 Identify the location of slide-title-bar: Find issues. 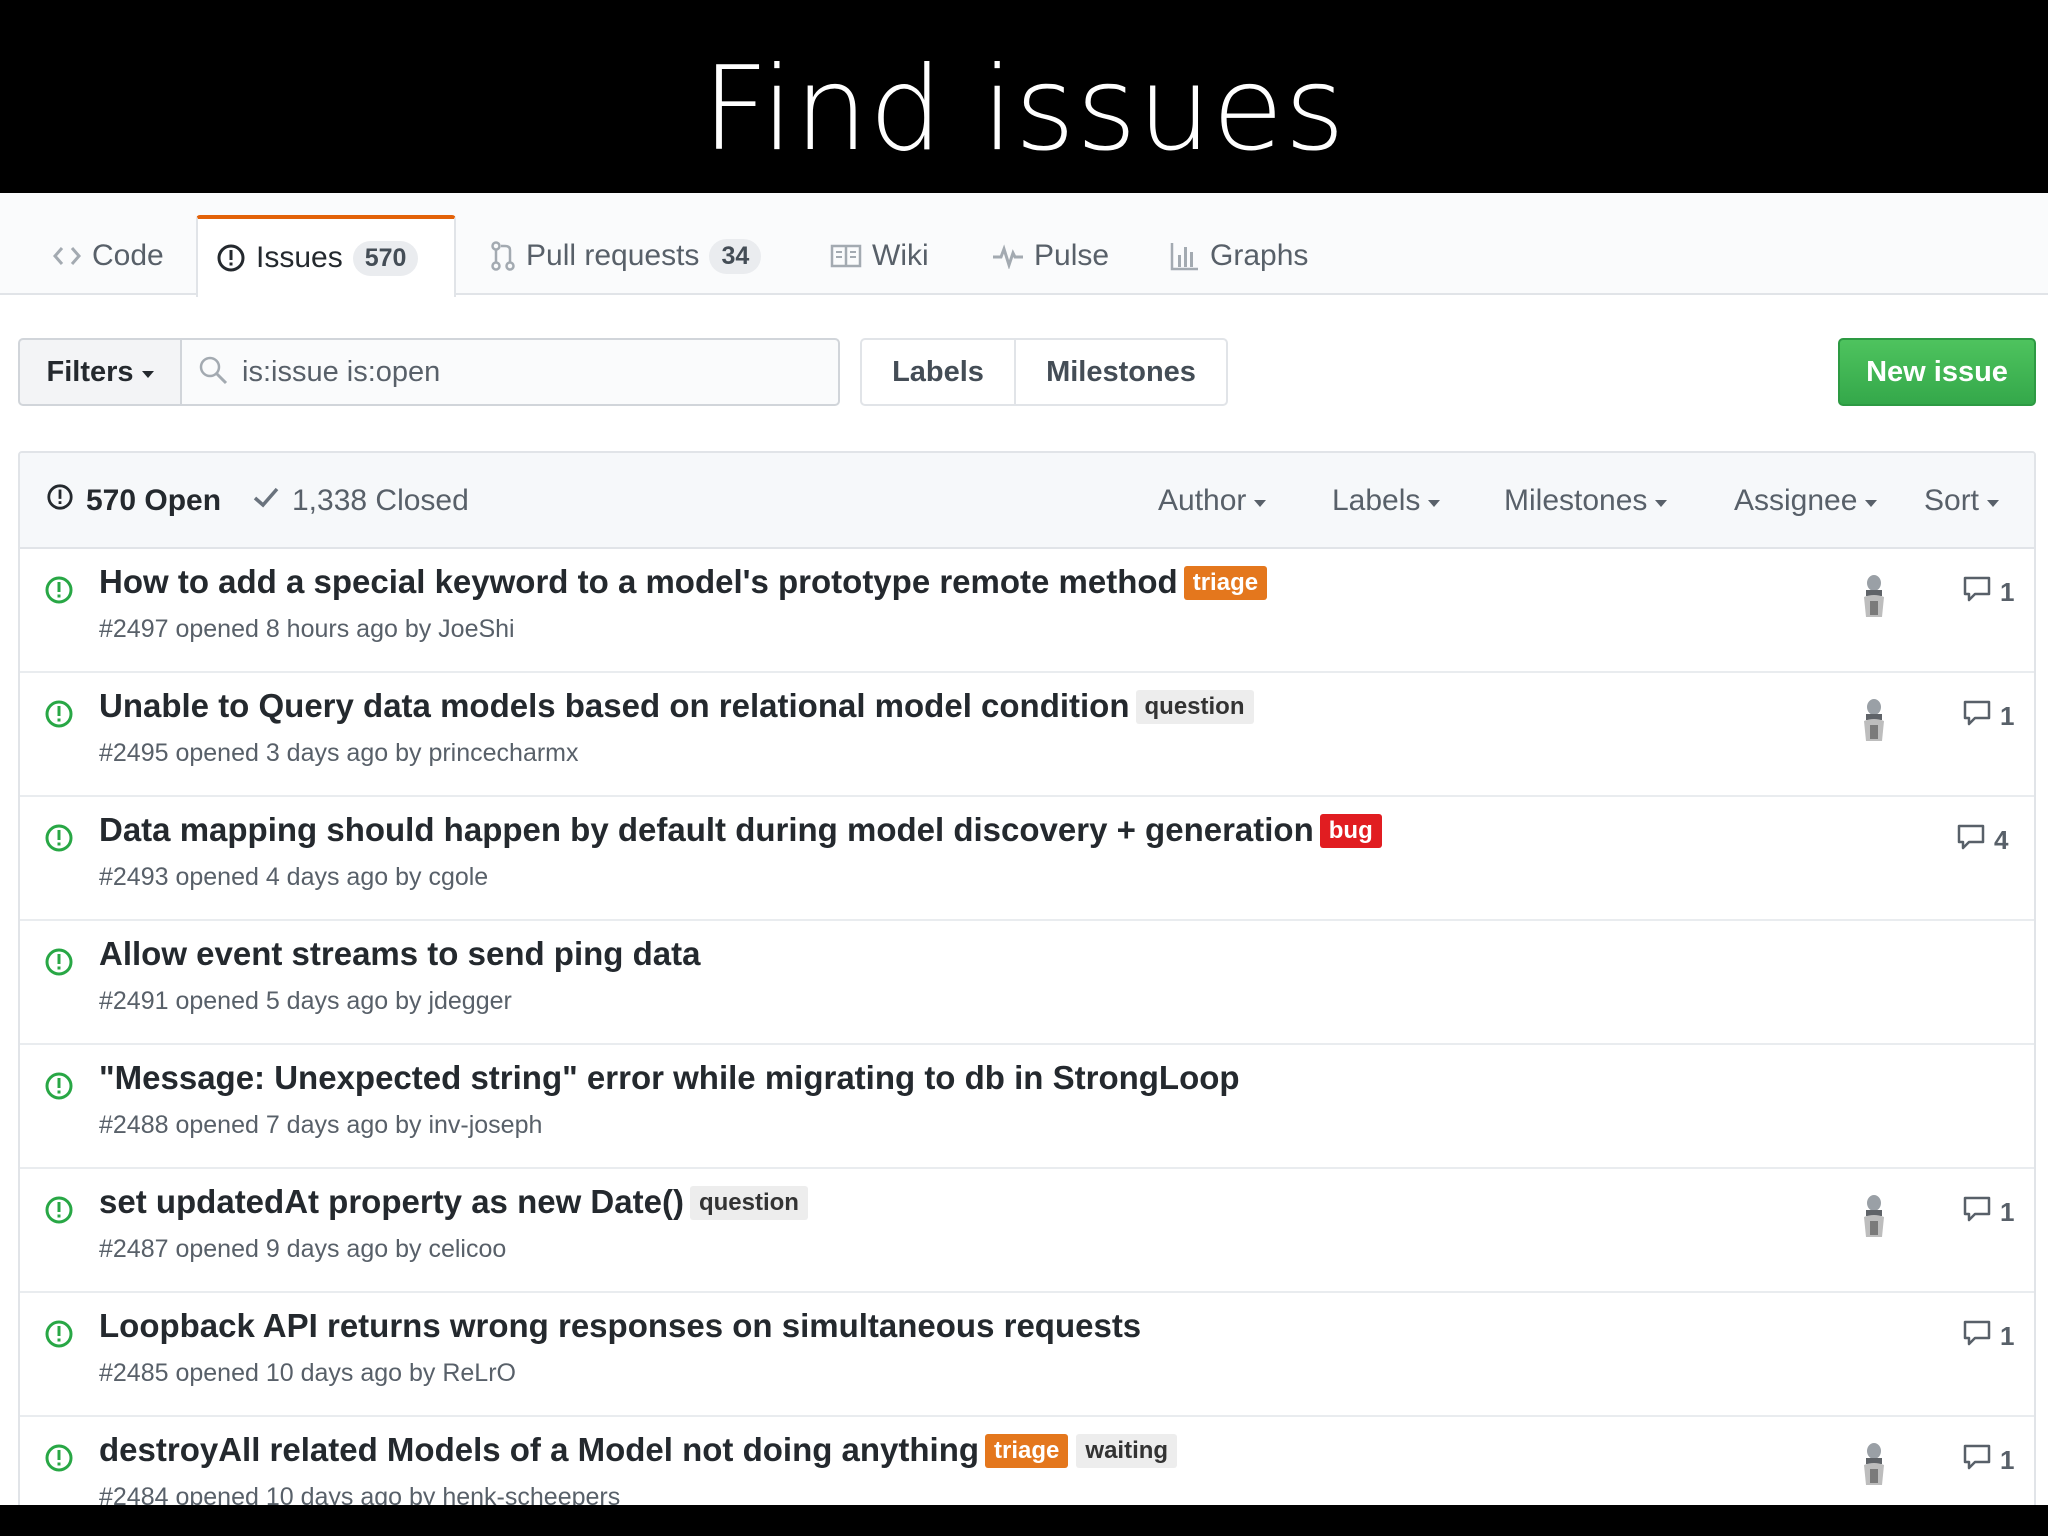
(1024, 96).